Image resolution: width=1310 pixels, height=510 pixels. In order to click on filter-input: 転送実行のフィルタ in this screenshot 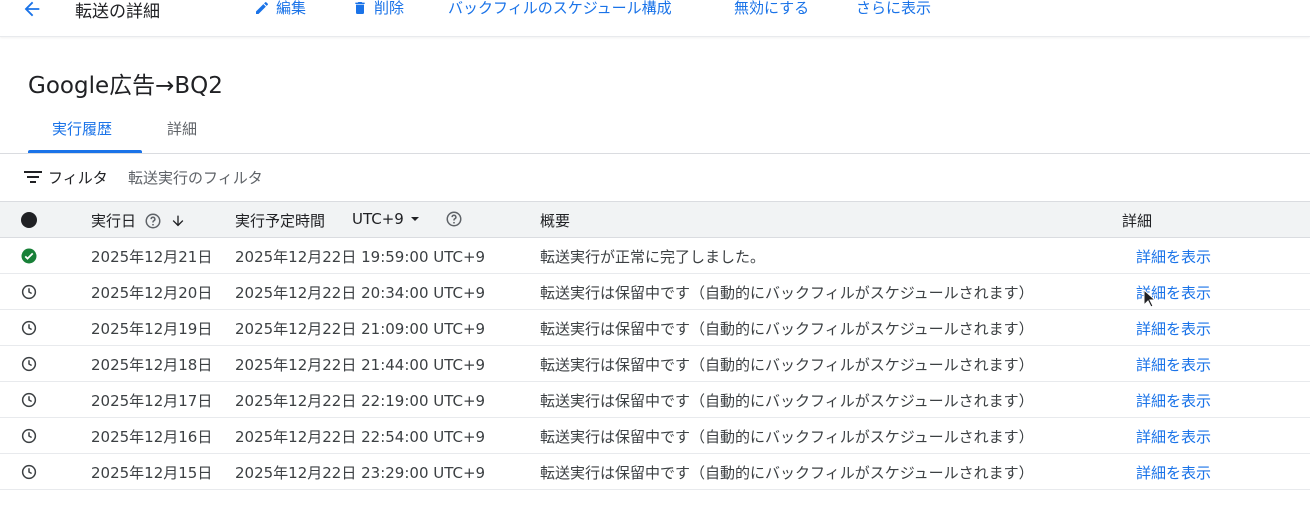, I will do `click(195, 177)`.